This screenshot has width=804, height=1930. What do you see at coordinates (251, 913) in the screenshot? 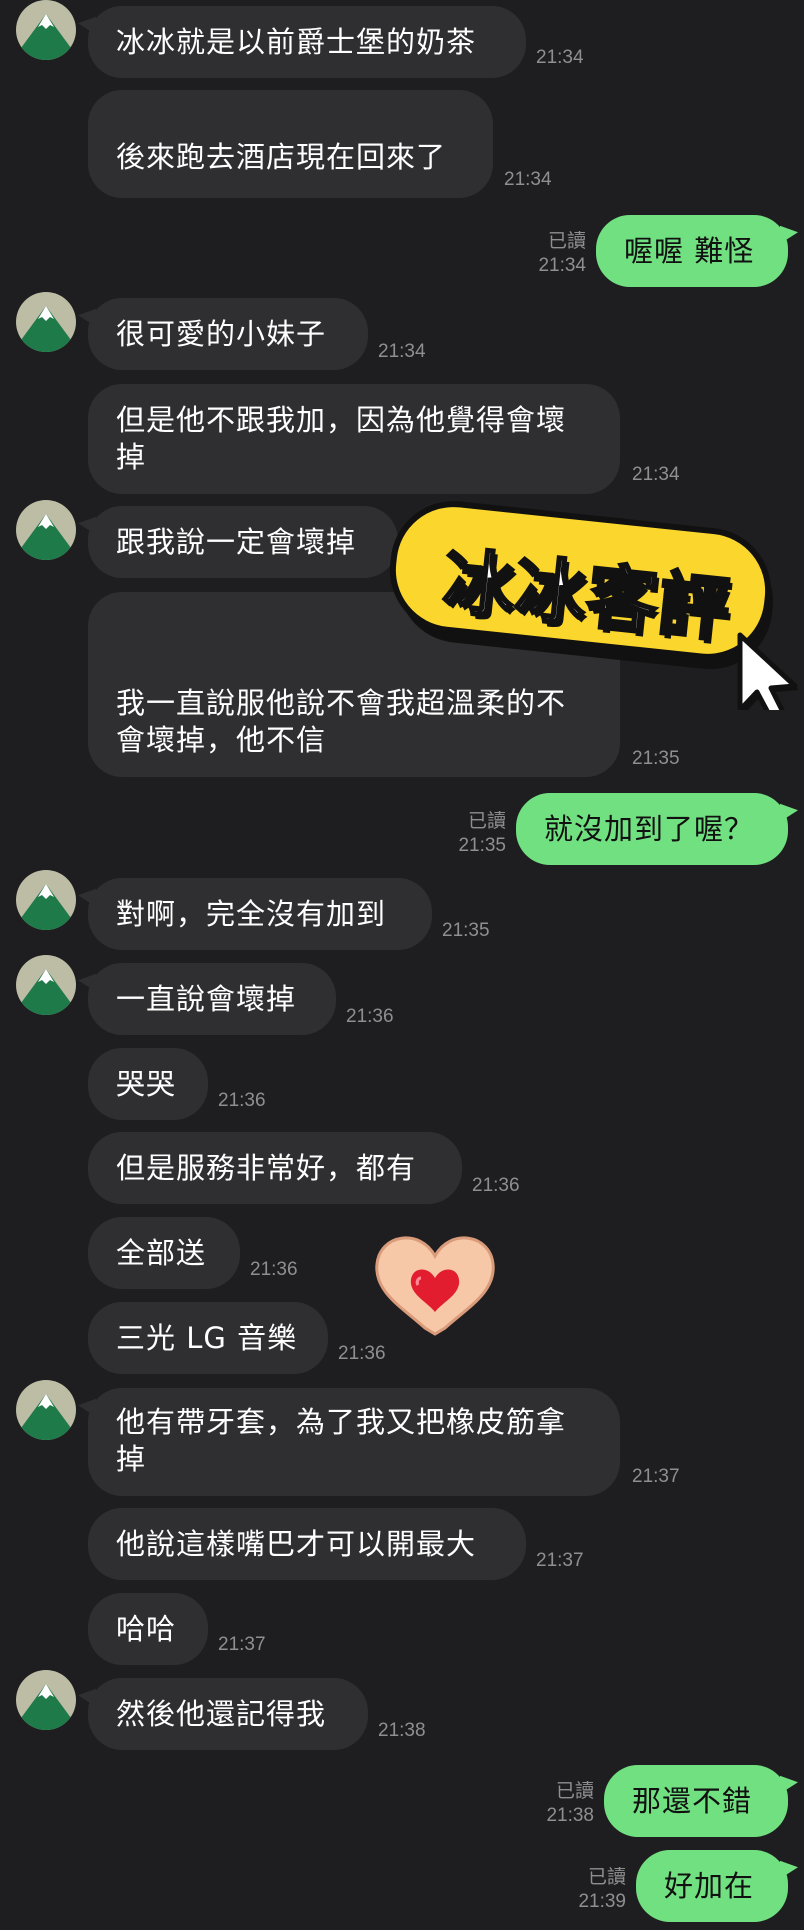
I see `message-text: 對啊，完全沒有加到` at bounding box center [251, 913].